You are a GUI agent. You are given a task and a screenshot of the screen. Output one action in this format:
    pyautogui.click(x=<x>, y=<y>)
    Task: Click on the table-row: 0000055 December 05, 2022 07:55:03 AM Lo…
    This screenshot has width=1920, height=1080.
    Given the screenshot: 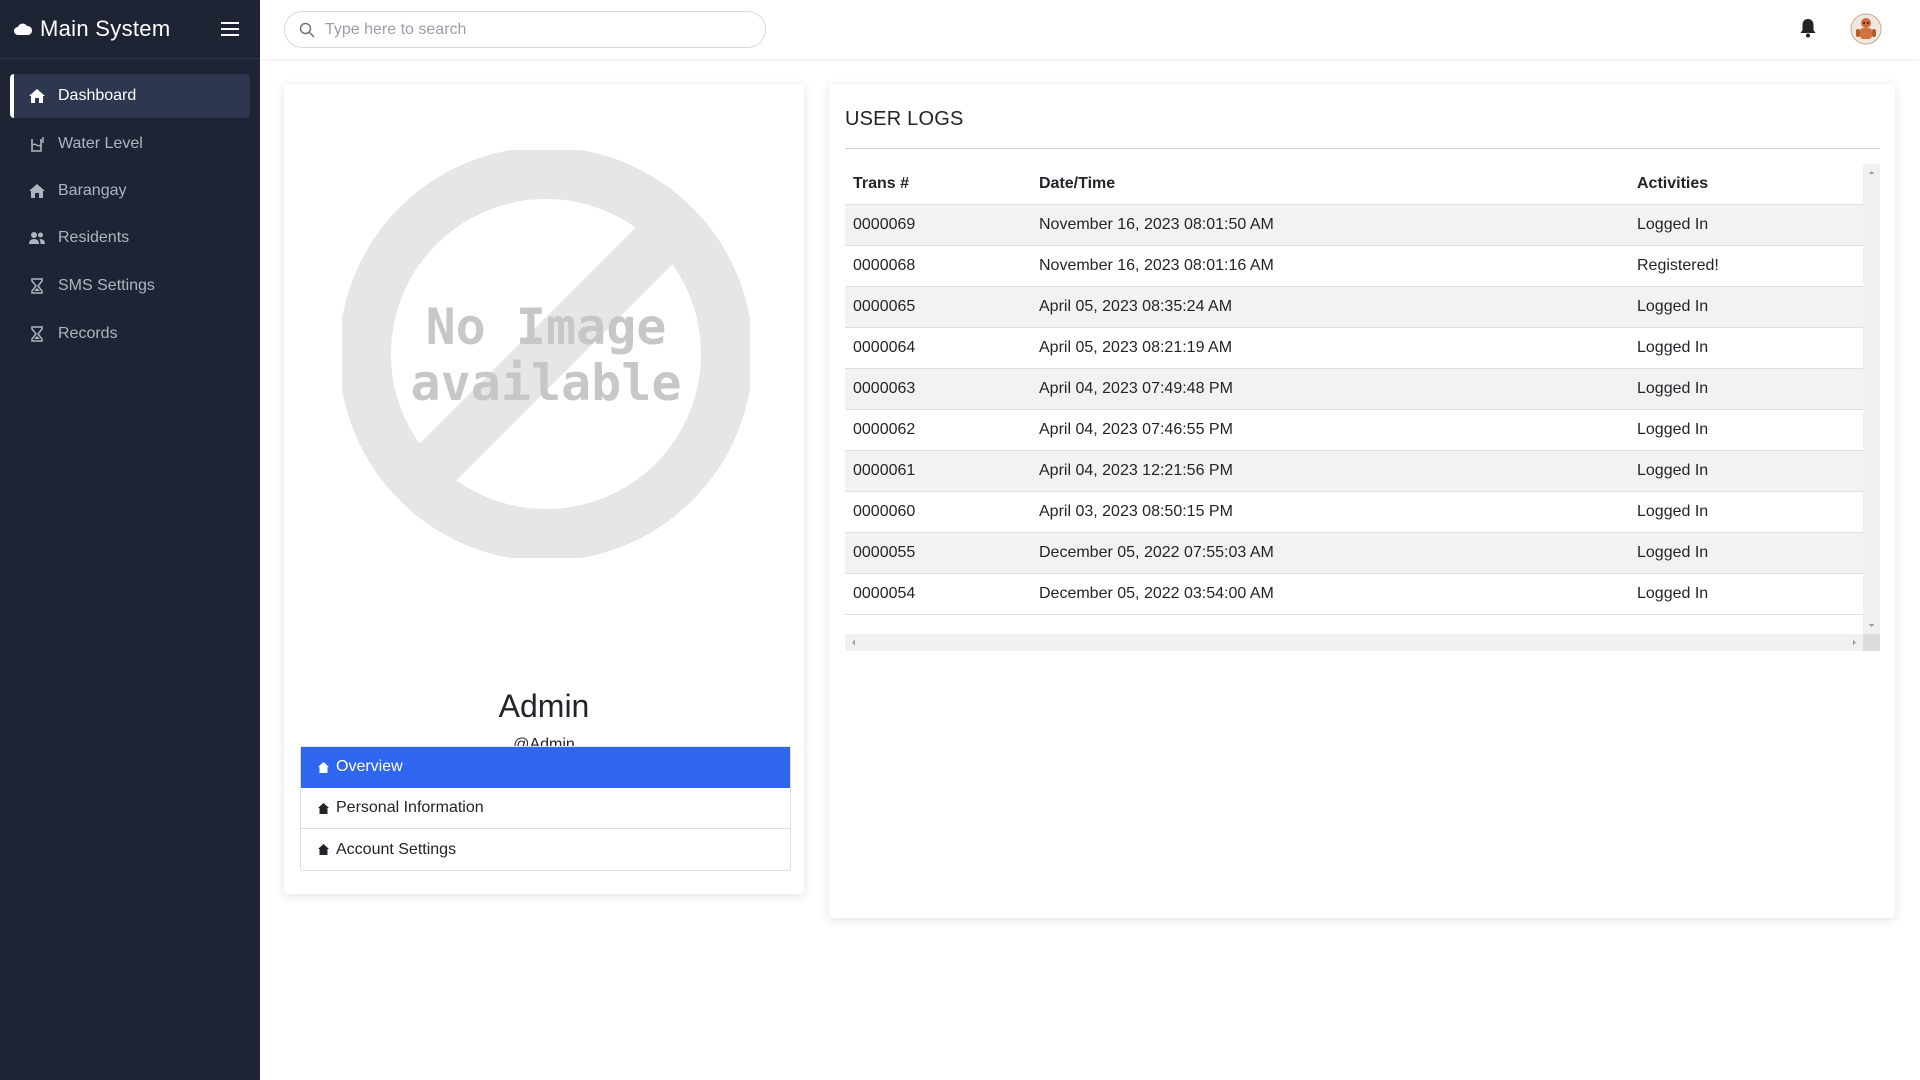 What is the action you would take?
    pyautogui.click(x=1354, y=553)
    